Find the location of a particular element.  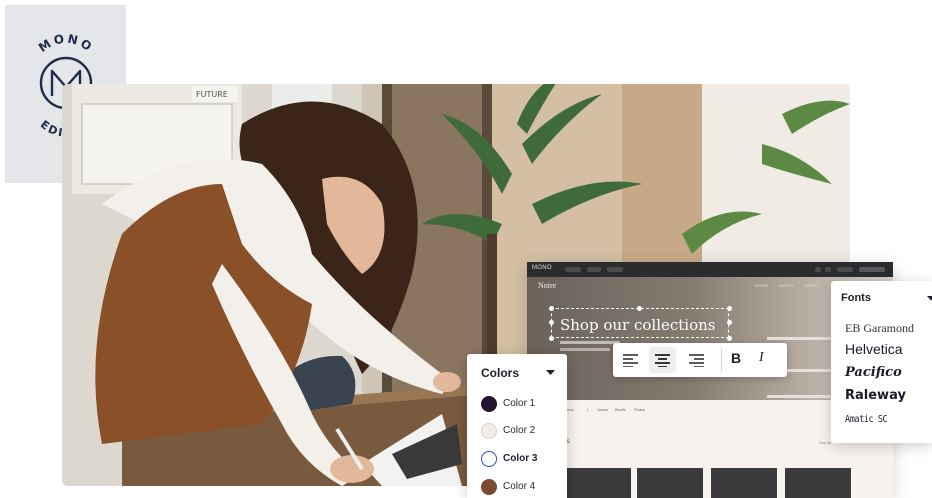

site-nav-shop: SHOP is located at coordinates (811, 285).